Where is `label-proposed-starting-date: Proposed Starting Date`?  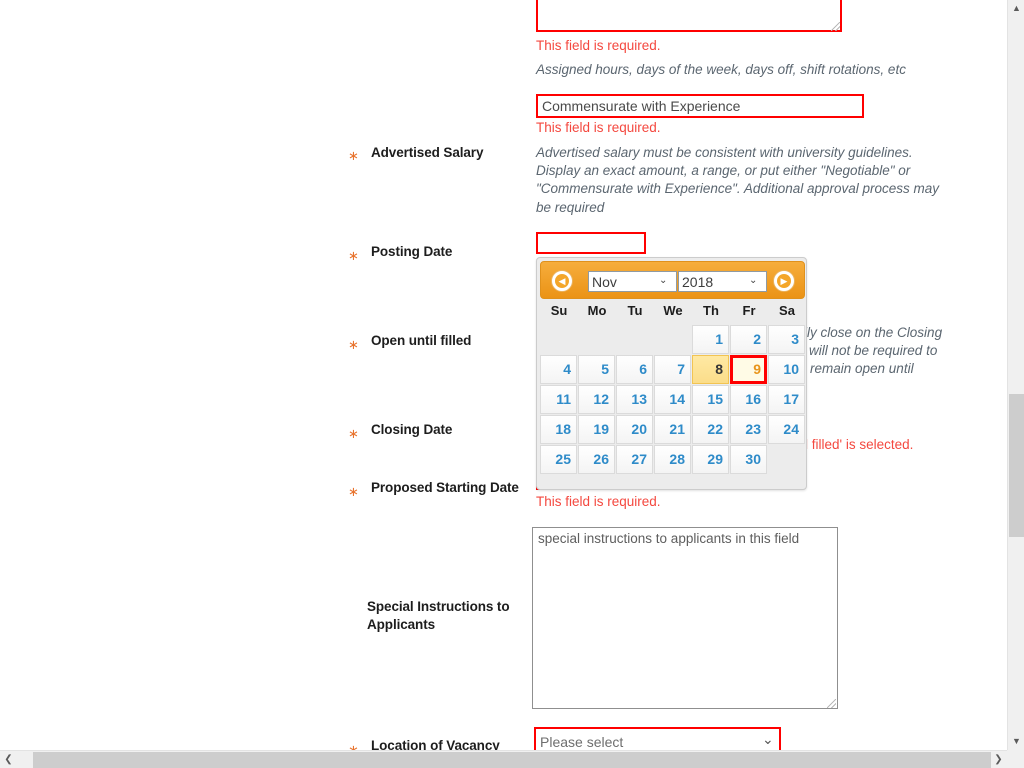
label-proposed-starting-date: Proposed Starting Date is located at coordinates (445, 487).